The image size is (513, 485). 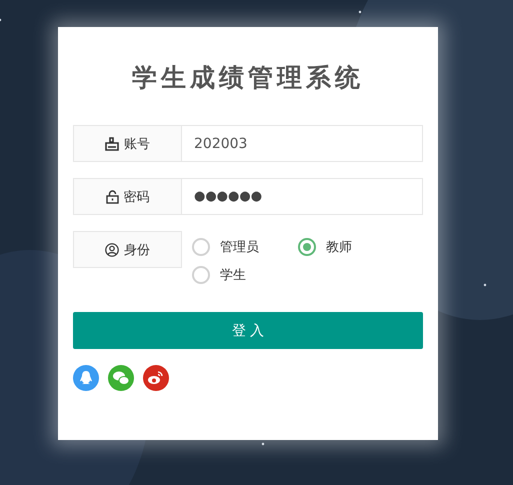 I want to click on app-title: 学生成绩管理系统, so click(x=248, y=78).